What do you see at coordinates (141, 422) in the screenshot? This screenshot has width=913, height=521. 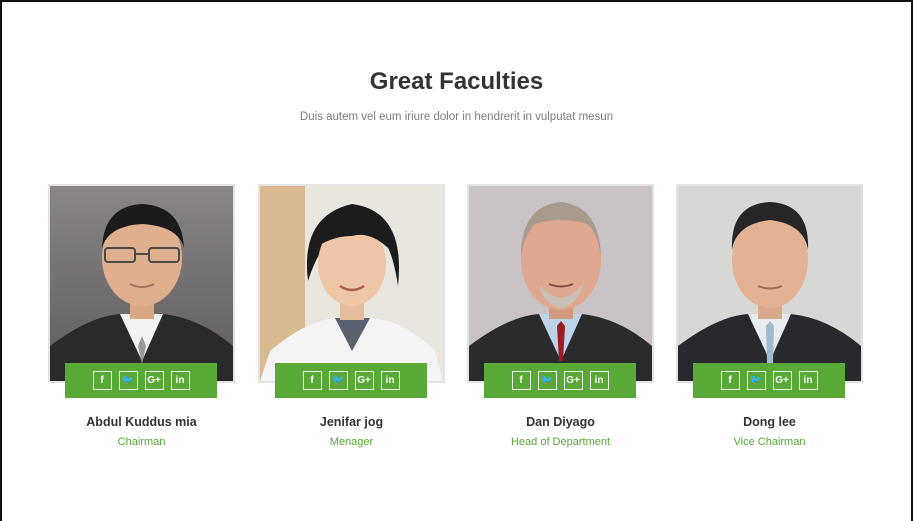 I see `faculty-name: Abdul Kuddus mia` at bounding box center [141, 422].